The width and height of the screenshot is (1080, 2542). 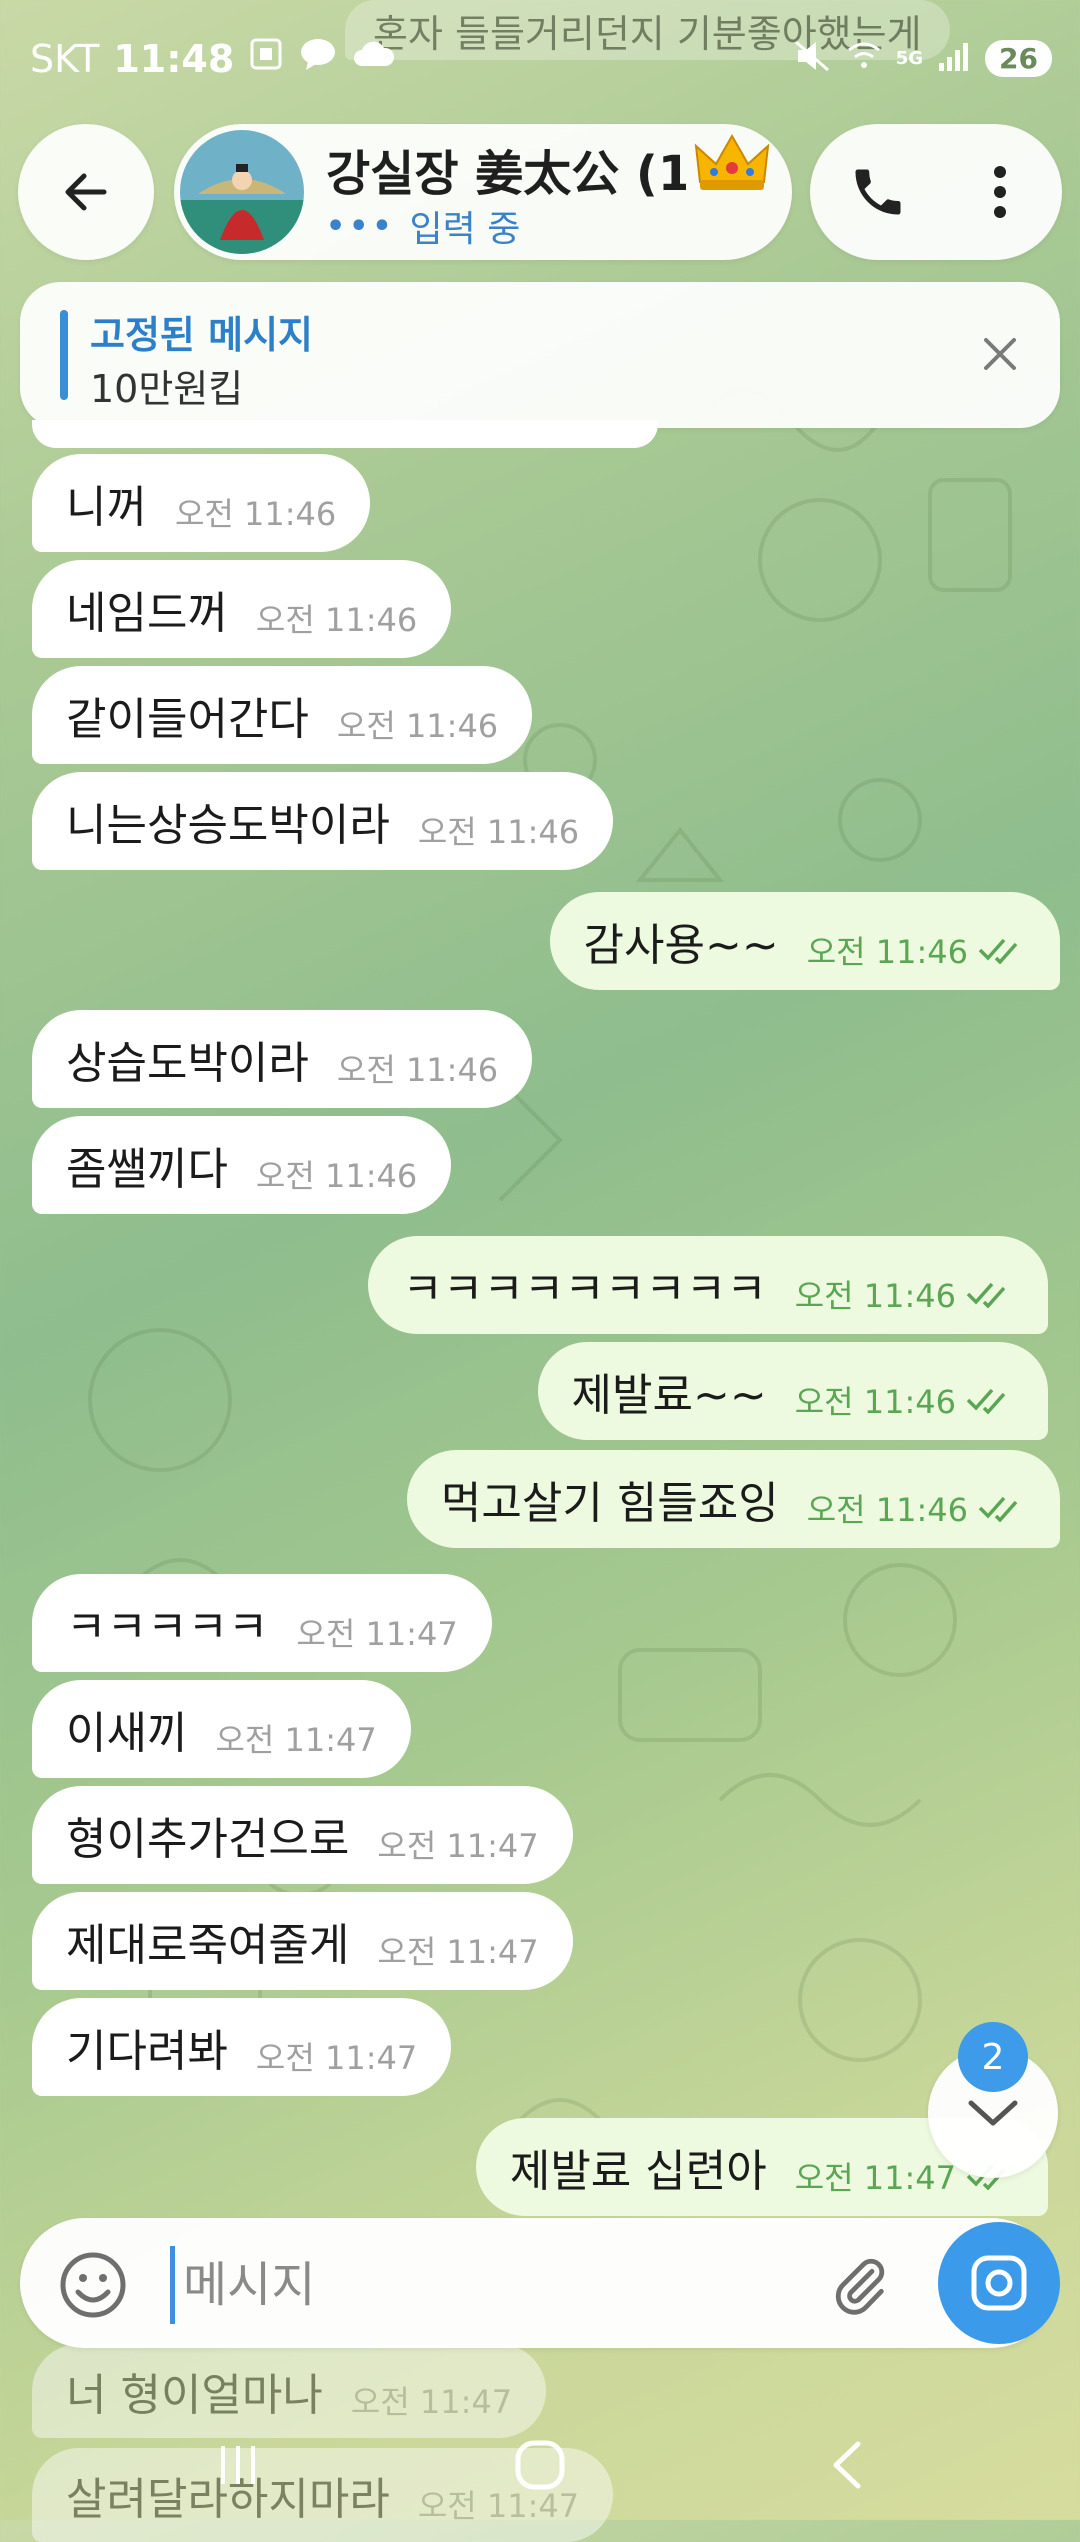 I want to click on phone-icon, so click(x=878, y=192).